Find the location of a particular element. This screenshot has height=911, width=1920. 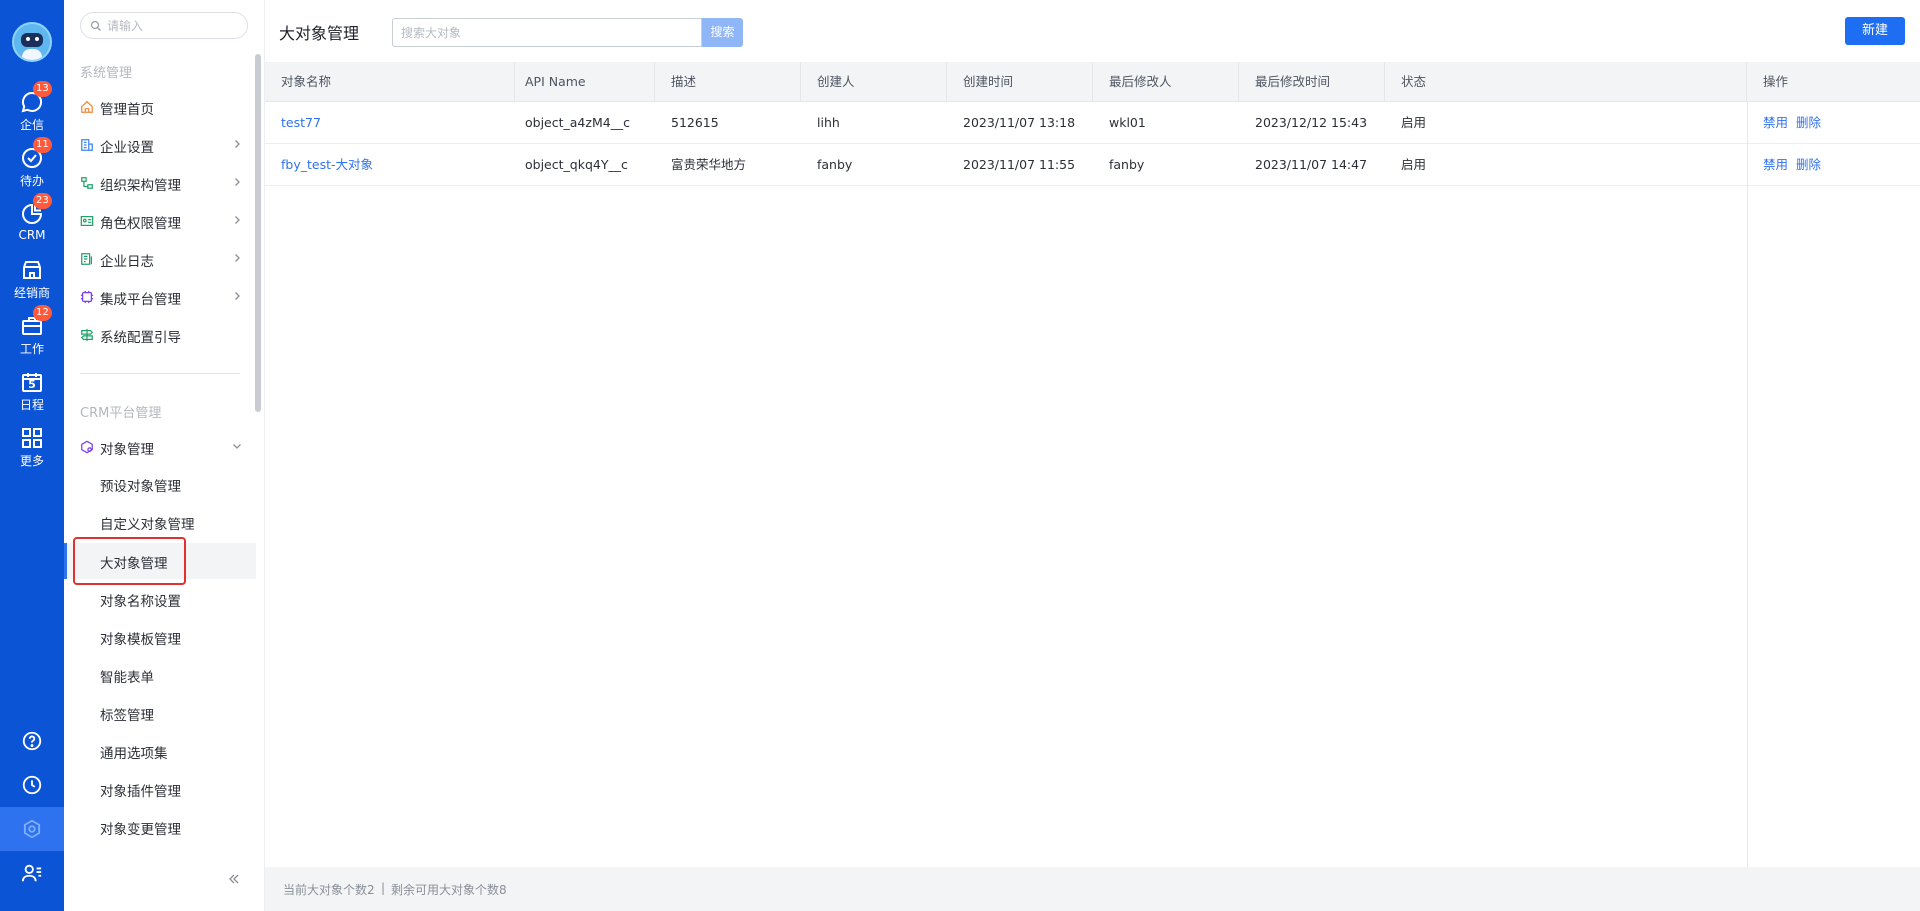

rail-item-dealer: 经销商 is located at coordinates (32, 280).